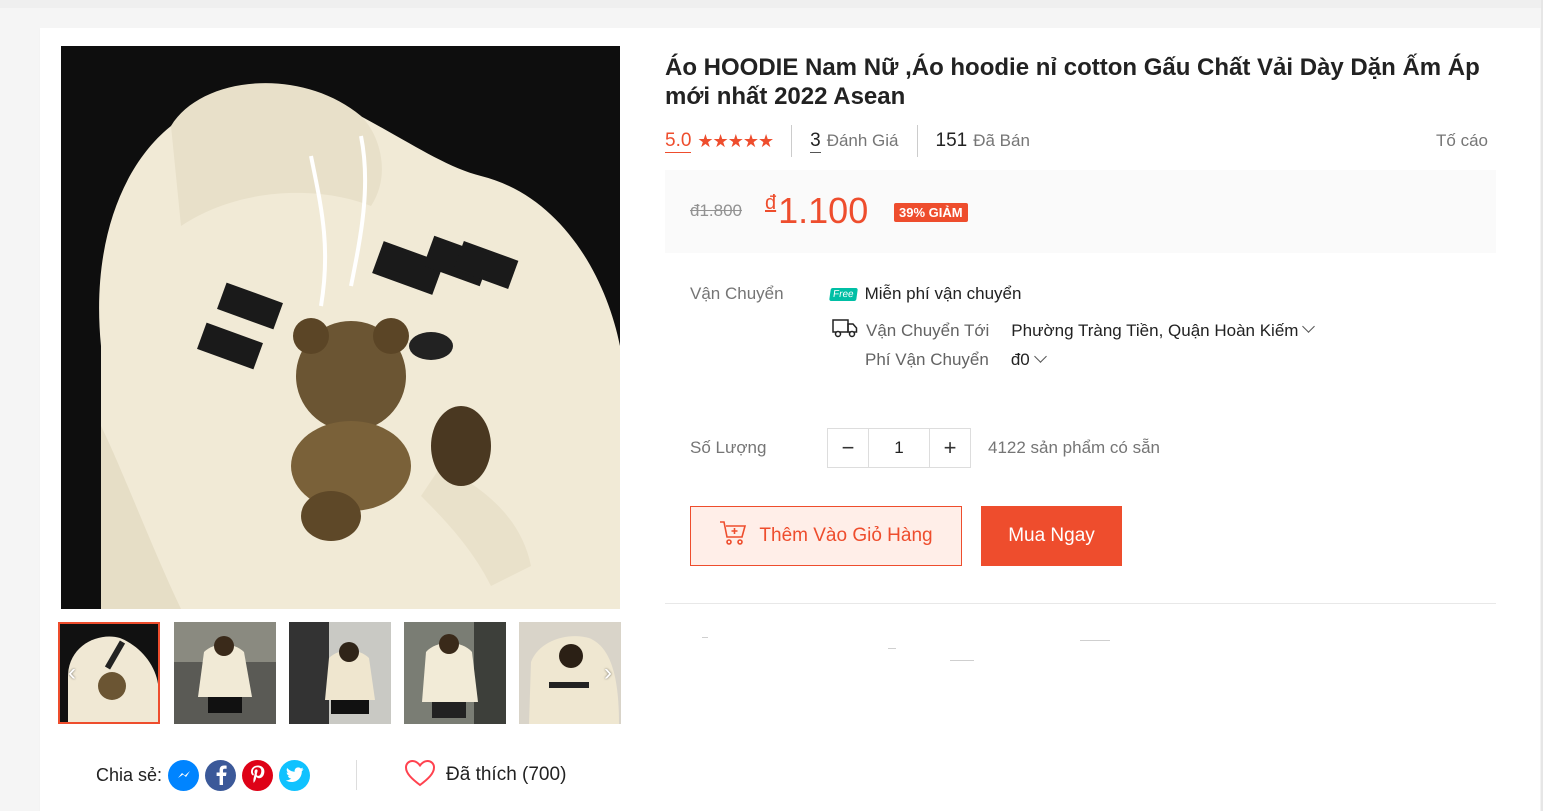 The image size is (1543, 811). What do you see at coordinates (931, 212) in the screenshot?
I see `discount-badge: 39% GIẢM` at bounding box center [931, 212].